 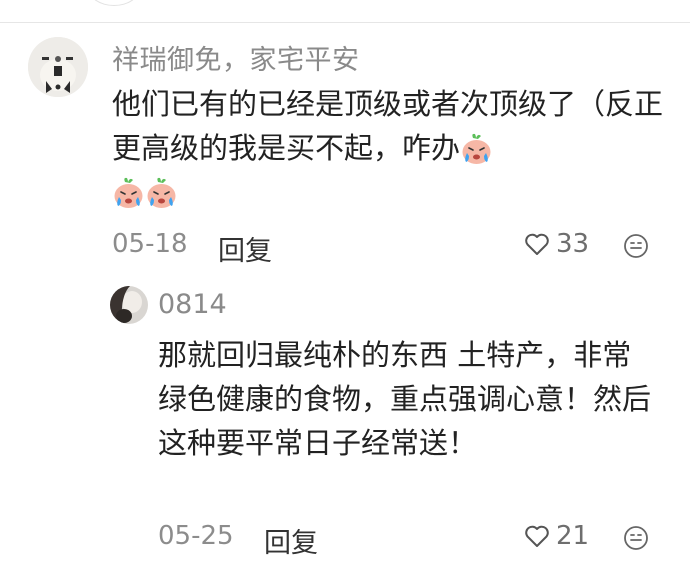 What do you see at coordinates (150, 244) in the screenshot?
I see `comment-date: 05-18` at bounding box center [150, 244].